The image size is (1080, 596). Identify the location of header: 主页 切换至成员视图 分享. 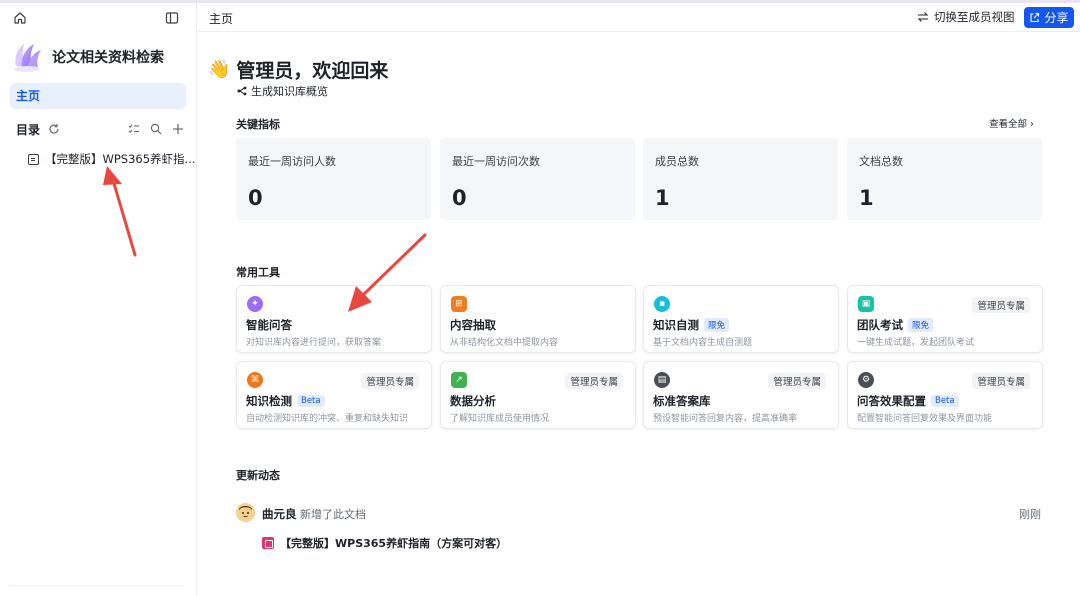
(638, 17).